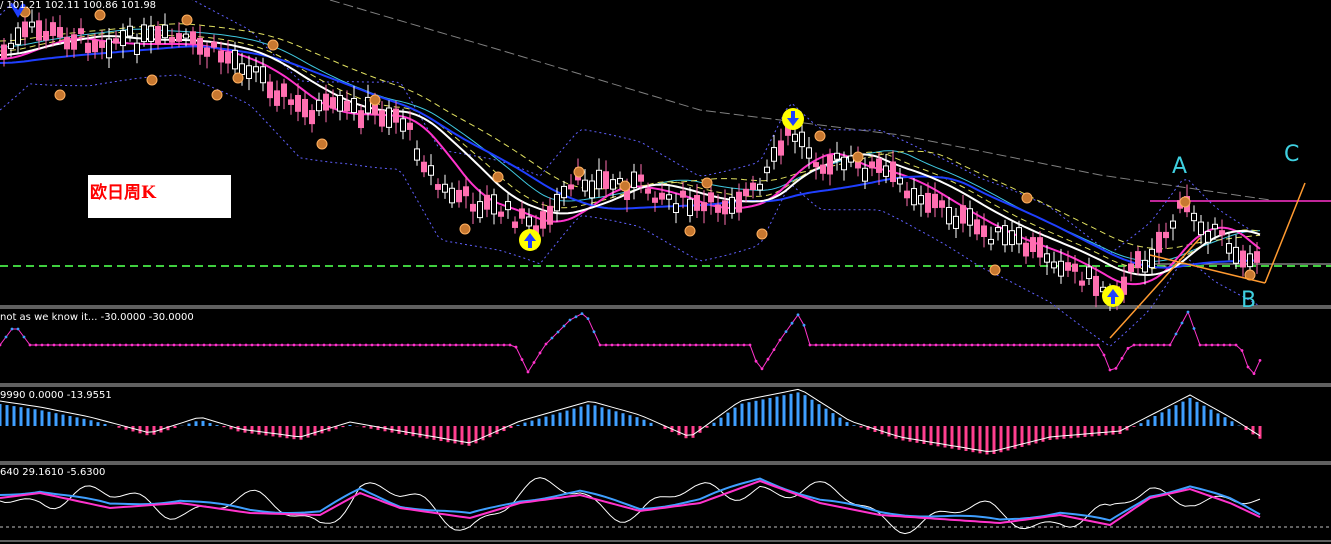 The height and width of the screenshot is (544, 1331). I want to click on wave-label-c: C, so click(1292, 154).